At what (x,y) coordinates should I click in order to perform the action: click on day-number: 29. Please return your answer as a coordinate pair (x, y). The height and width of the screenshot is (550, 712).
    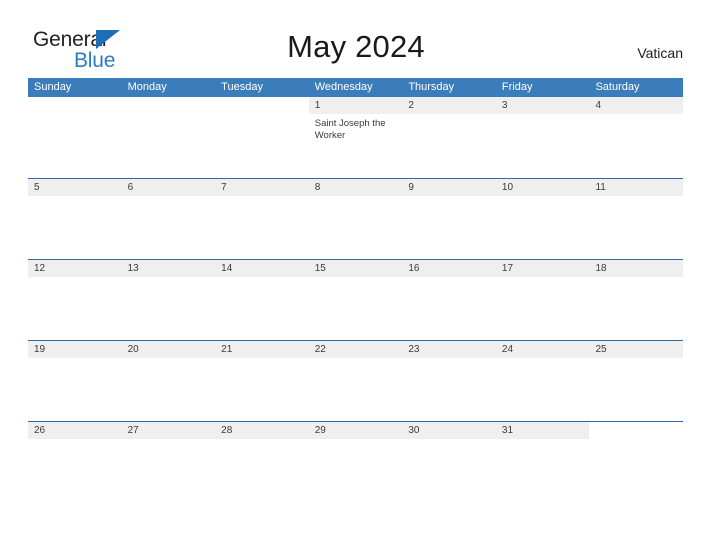
    Looking at the image, I should click on (355, 430).